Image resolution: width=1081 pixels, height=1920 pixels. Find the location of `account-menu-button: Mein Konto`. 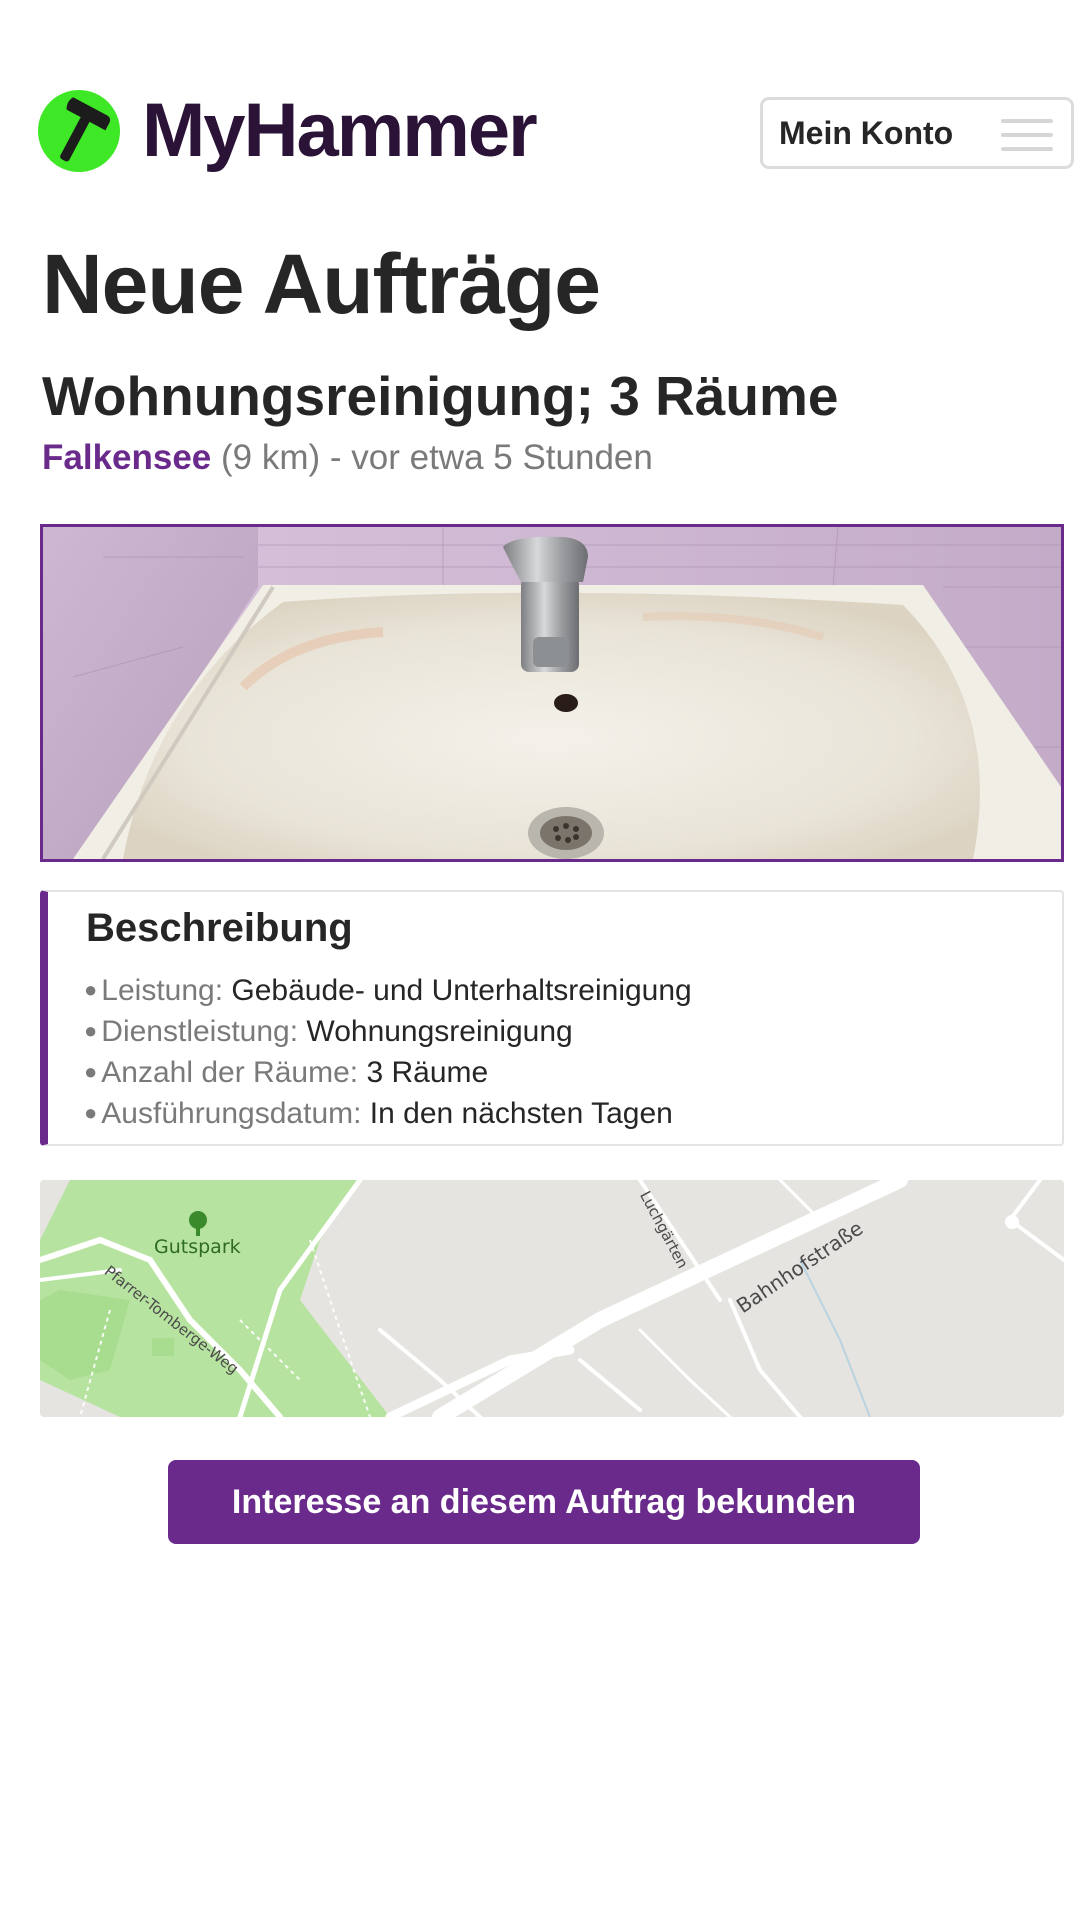

account-menu-button: Mein Konto is located at coordinates (917, 133).